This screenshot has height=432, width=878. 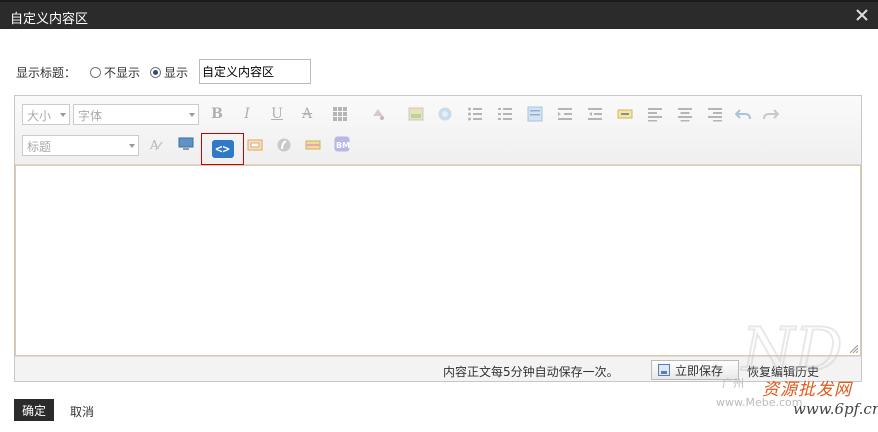 What do you see at coordinates (699, 370) in the screenshot?
I see `save-now-label: 立即保存` at bounding box center [699, 370].